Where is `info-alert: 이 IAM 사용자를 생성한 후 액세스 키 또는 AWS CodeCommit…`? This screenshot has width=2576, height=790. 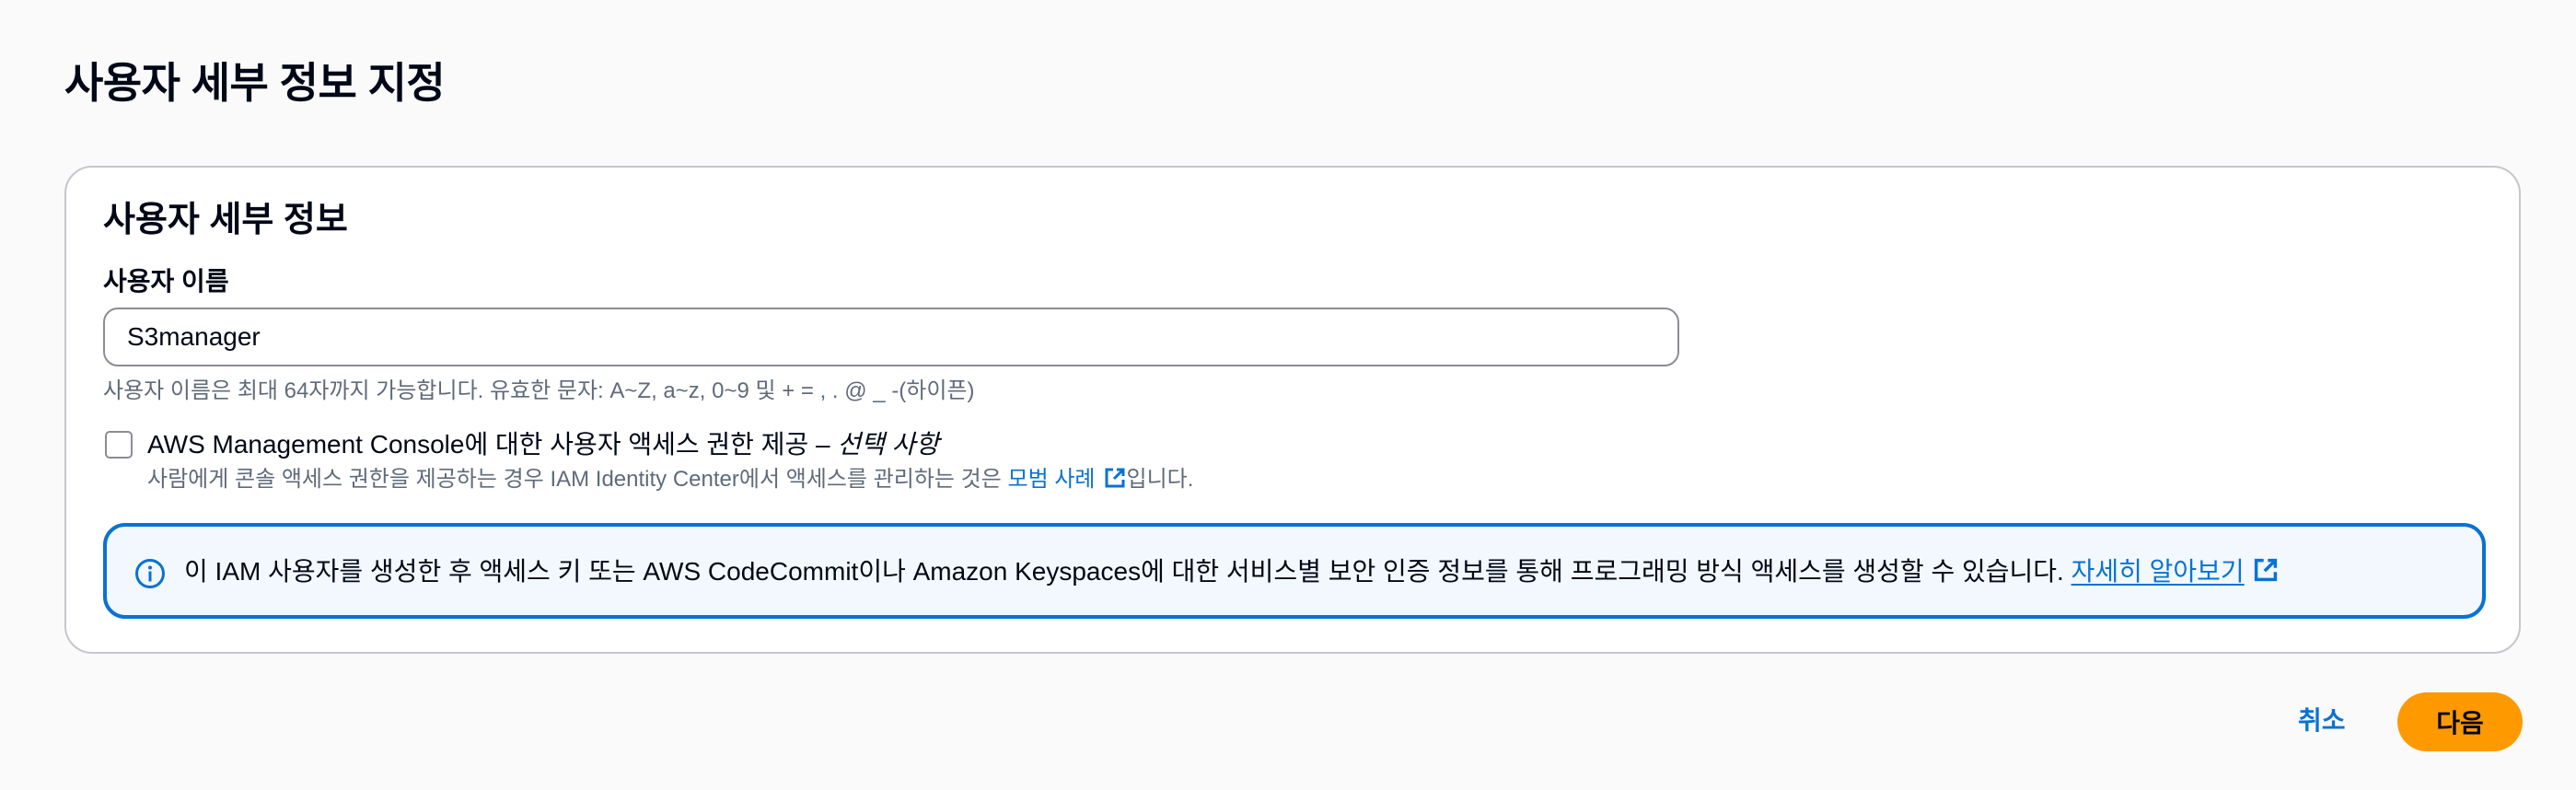
info-alert: 이 IAM 사용자를 생성한 후 액세스 키 또는 AWS CodeCommit… is located at coordinates (1294, 571).